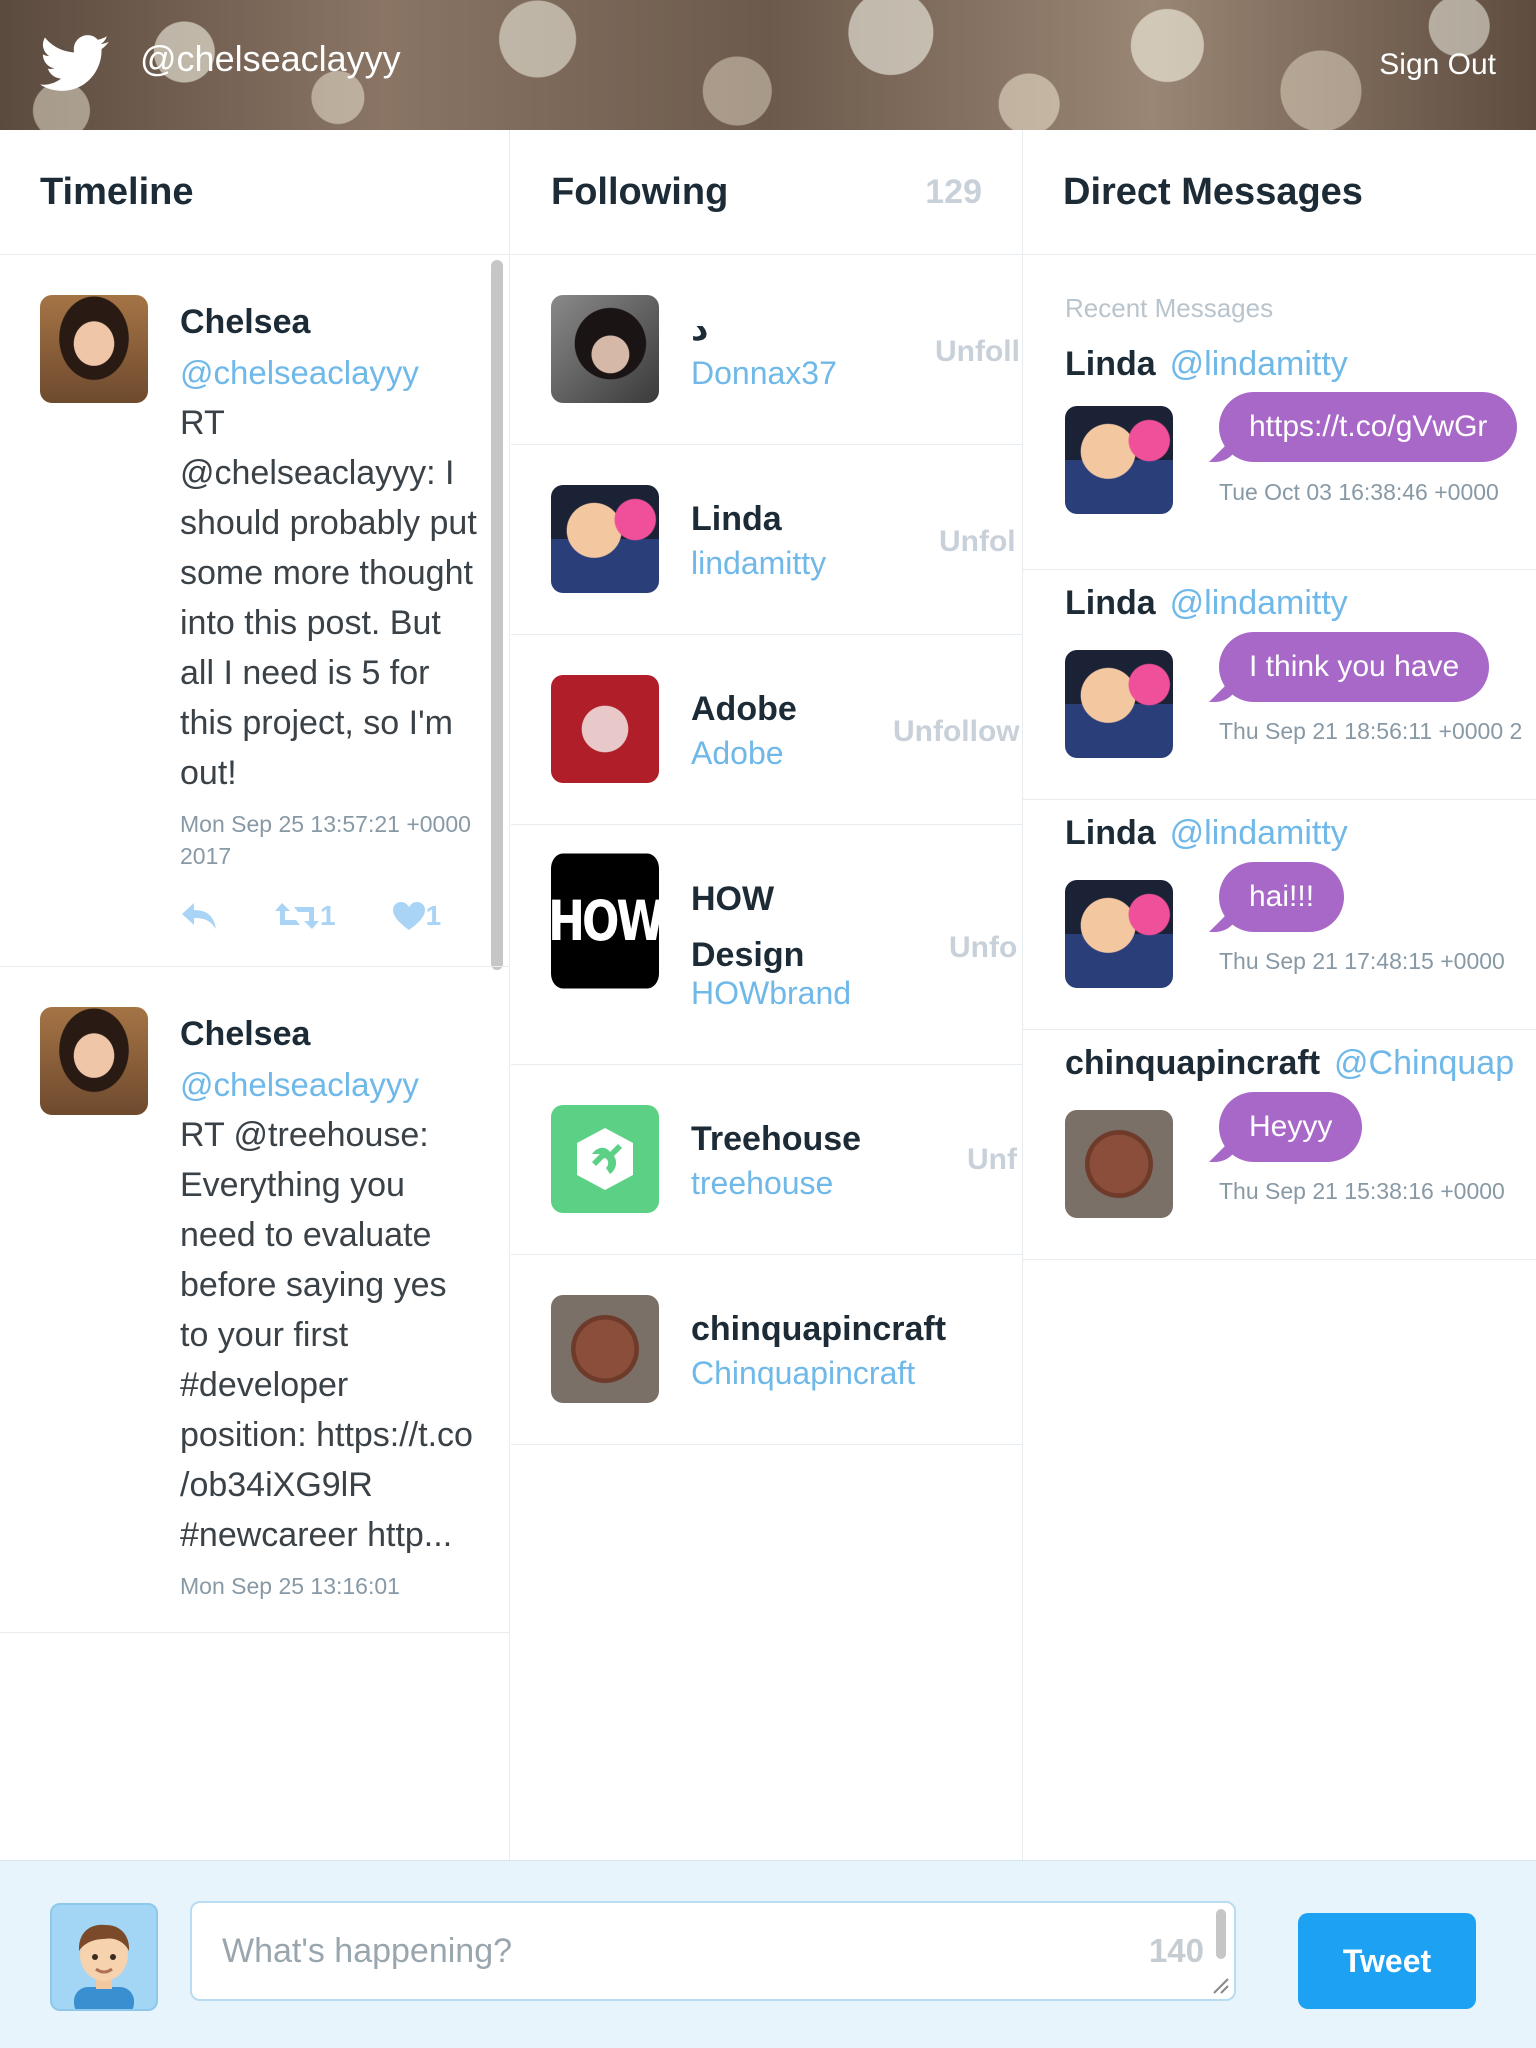 The image size is (1536, 2048). What do you see at coordinates (713, 1951) in the screenshot?
I see `tweet-input: What's happening? 140` at bounding box center [713, 1951].